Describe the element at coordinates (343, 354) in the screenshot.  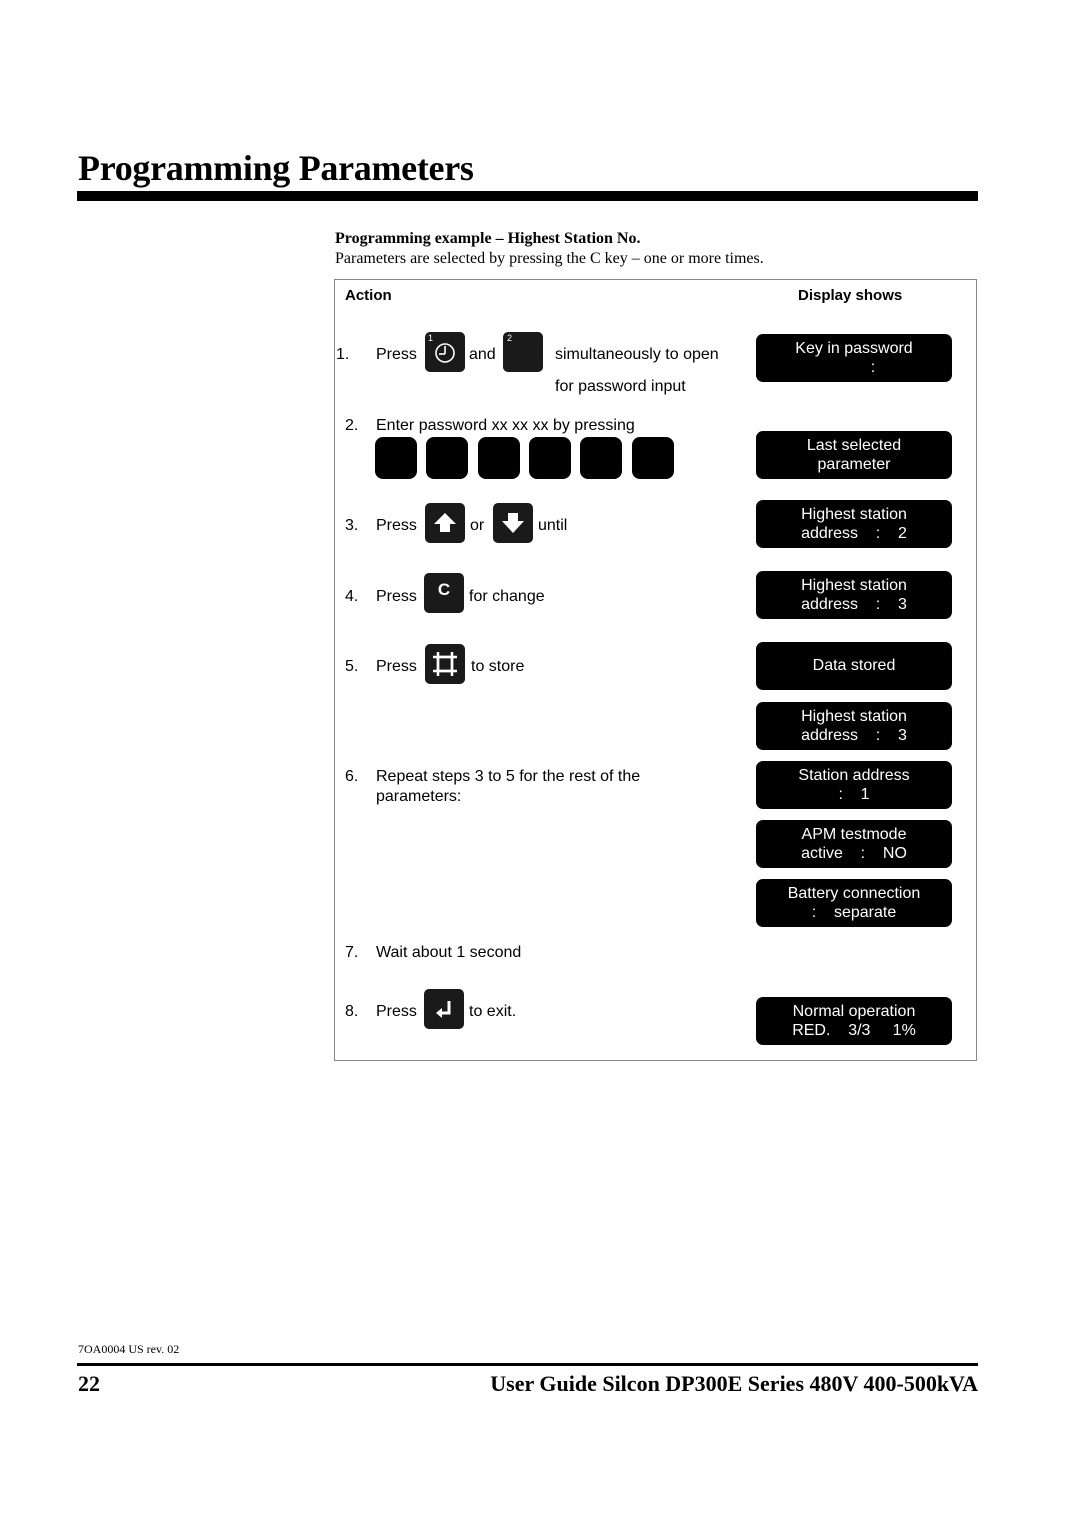
I see `step-number: 1.` at that location.